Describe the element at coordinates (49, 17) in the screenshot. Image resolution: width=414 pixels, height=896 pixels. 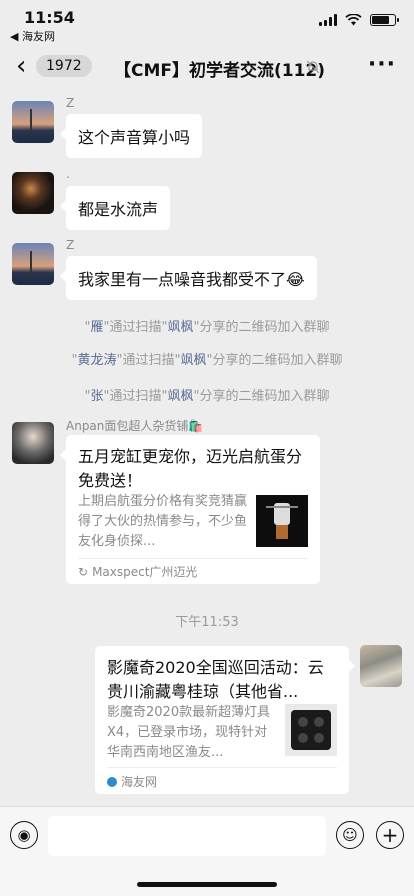
I see `status-time: 11:54` at that location.